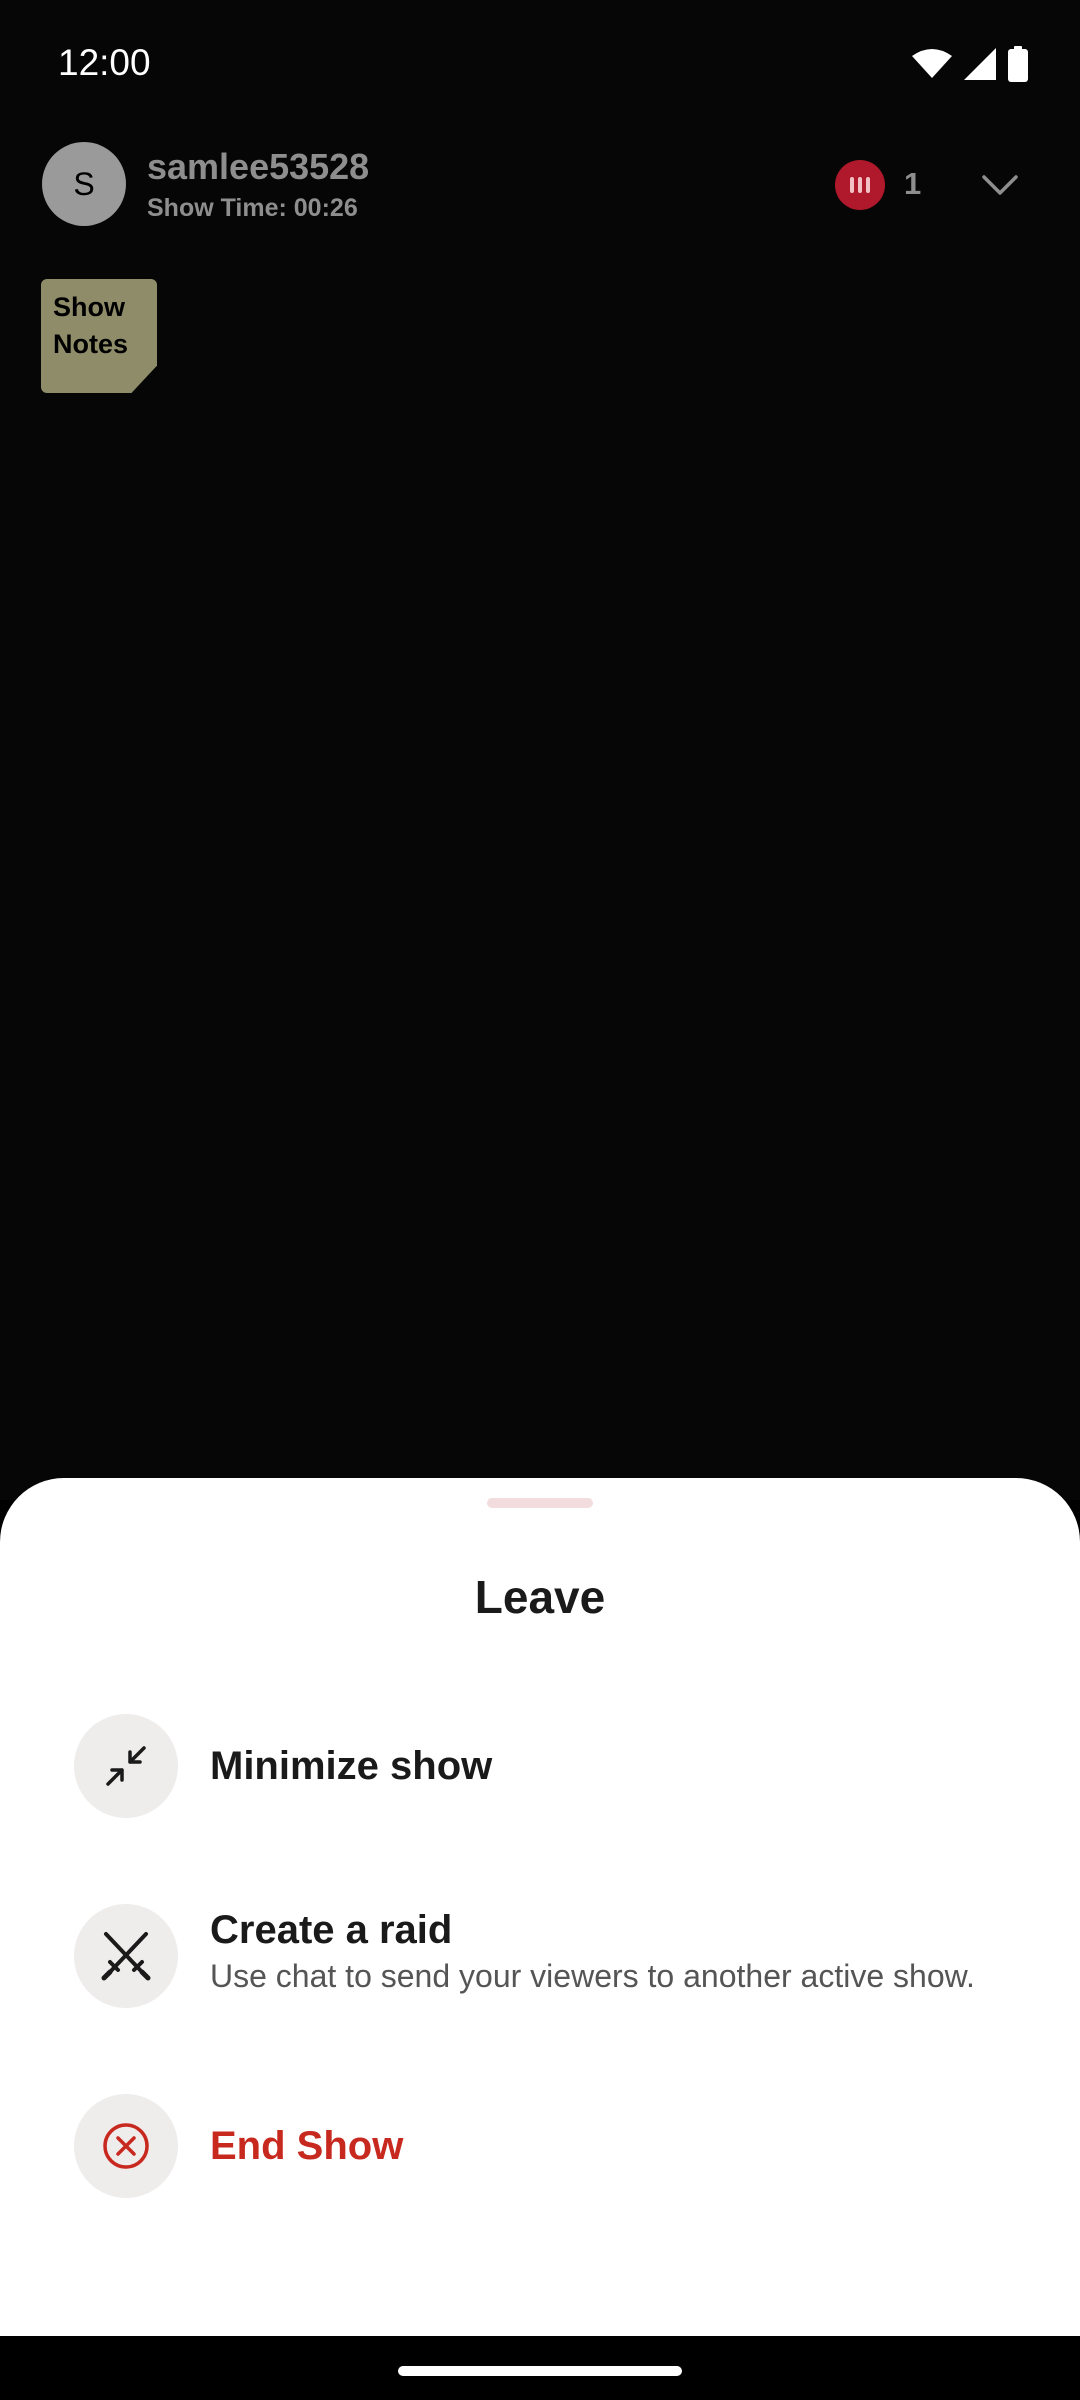 The width and height of the screenshot is (1080, 2400). Describe the element at coordinates (913, 183) in the screenshot. I see `viewer-count: 1` at that location.